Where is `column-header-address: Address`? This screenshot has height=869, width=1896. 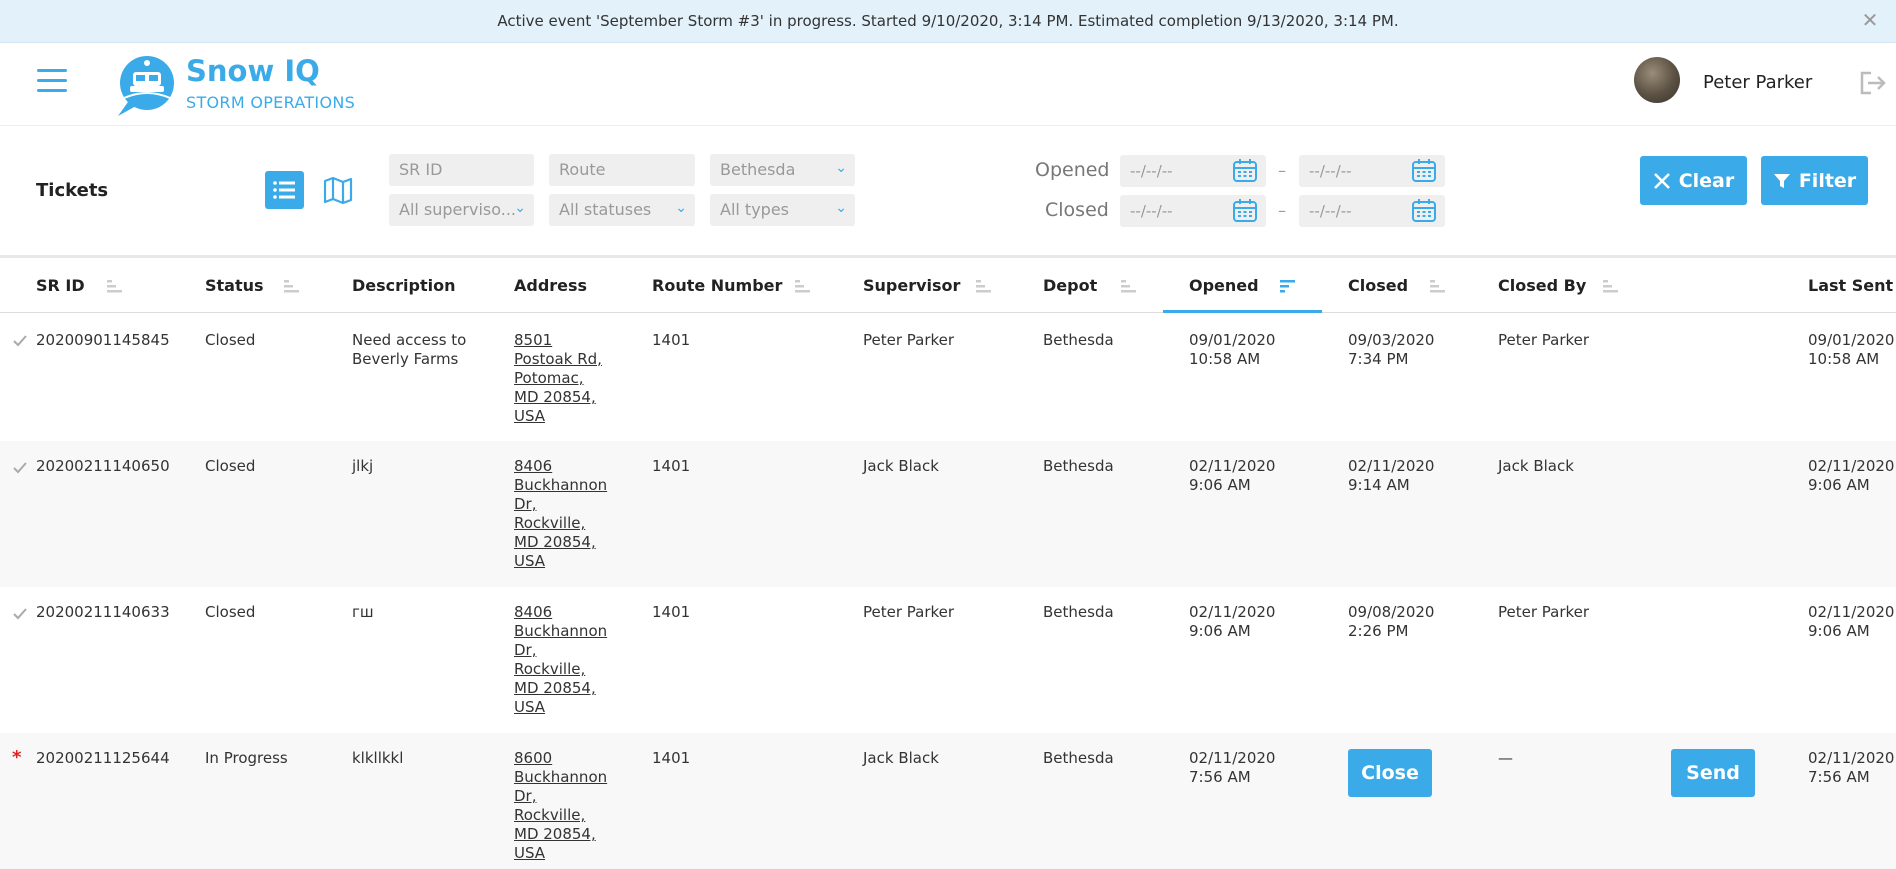
column-header-address: Address is located at coordinates (550, 285).